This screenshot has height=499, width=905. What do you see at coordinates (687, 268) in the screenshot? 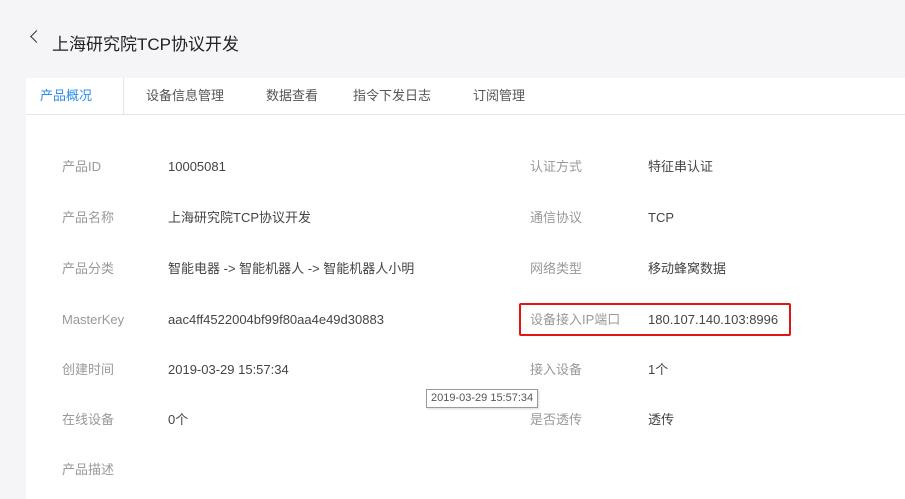
I see `network-type-value: 移动蜂窝数据` at bounding box center [687, 268].